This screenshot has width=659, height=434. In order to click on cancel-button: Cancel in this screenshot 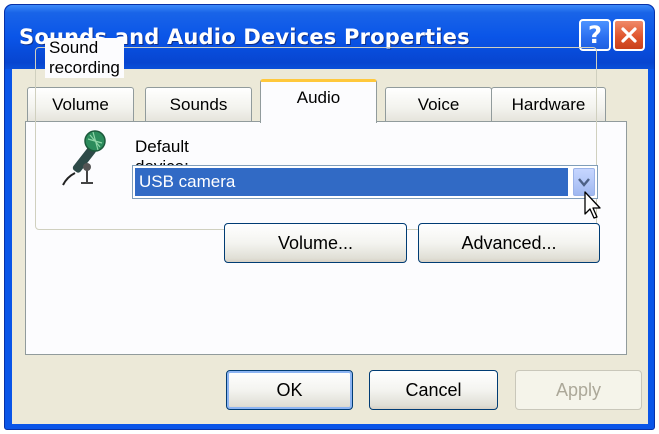, I will do `click(433, 390)`.